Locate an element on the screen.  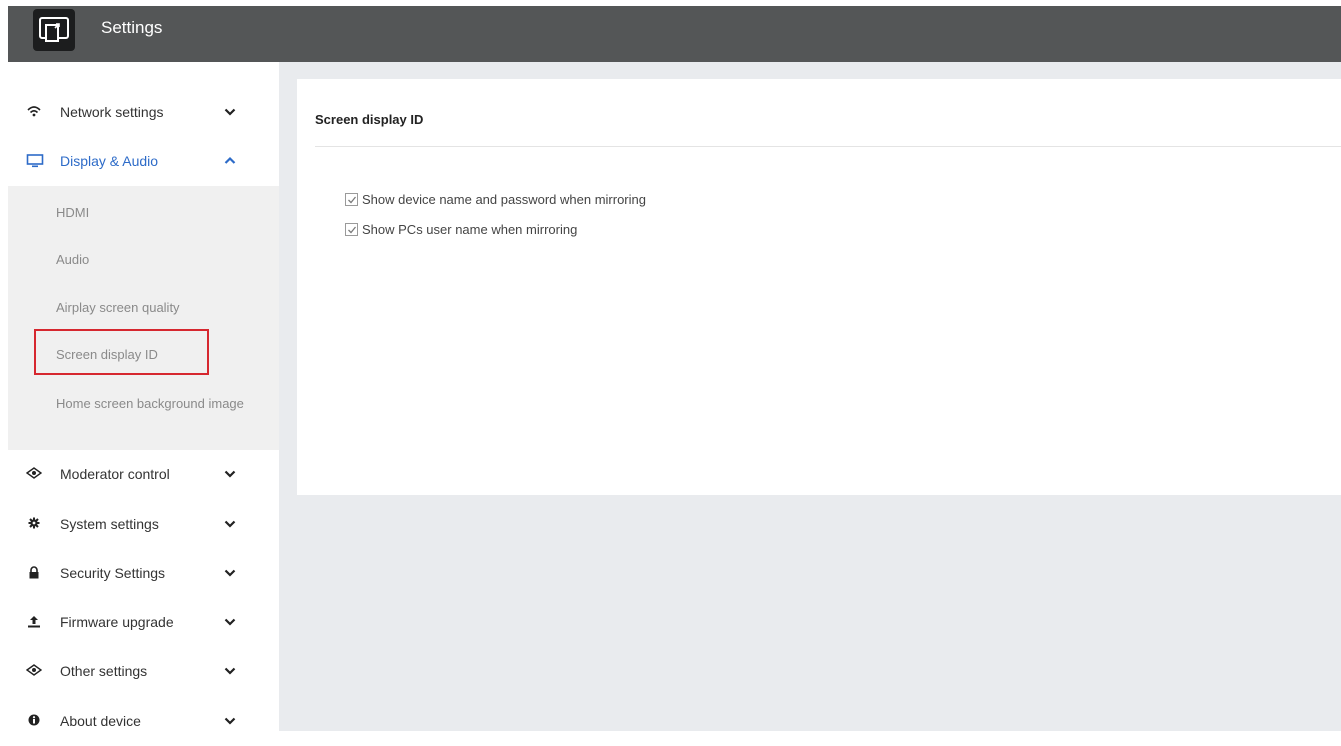
upload-icon is located at coordinates (34, 623).